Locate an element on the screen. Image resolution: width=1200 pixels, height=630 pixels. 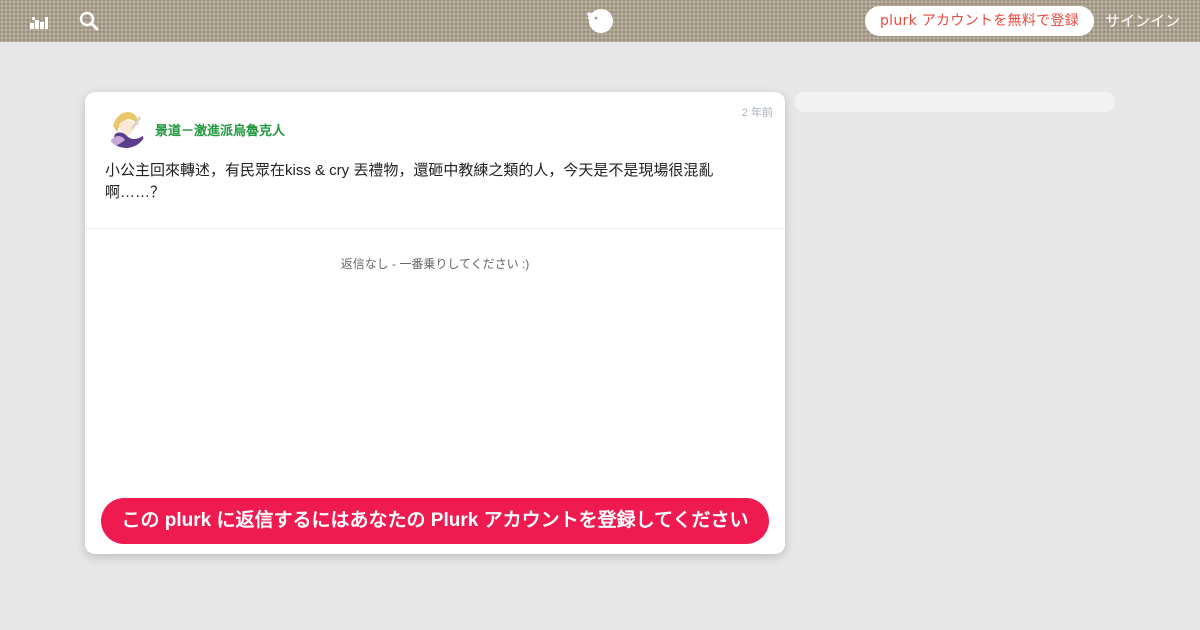
post-timestamp: 2 年前 is located at coordinates (757, 112).